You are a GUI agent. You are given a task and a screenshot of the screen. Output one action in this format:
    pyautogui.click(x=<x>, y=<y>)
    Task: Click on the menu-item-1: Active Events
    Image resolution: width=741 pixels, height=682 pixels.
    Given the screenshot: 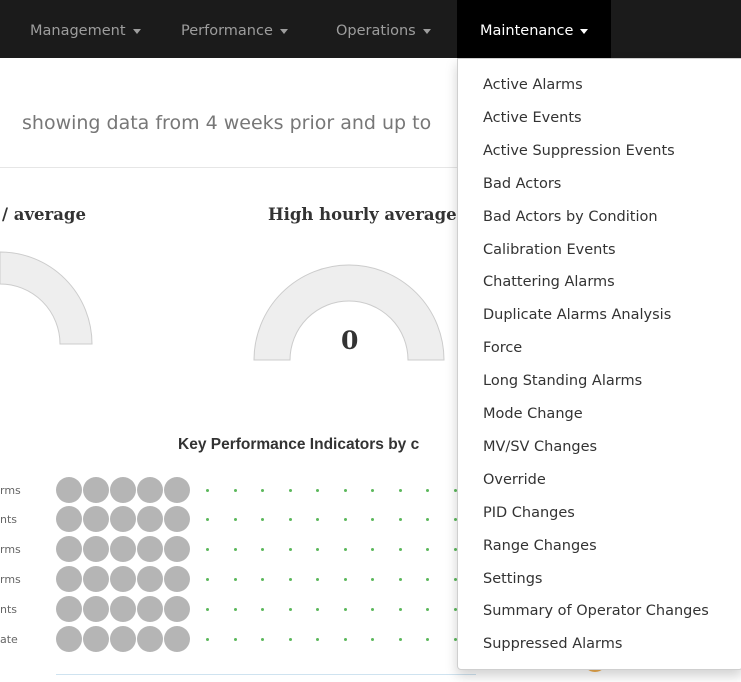 What is the action you would take?
    pyautogui.click(x=532, y=118)
    